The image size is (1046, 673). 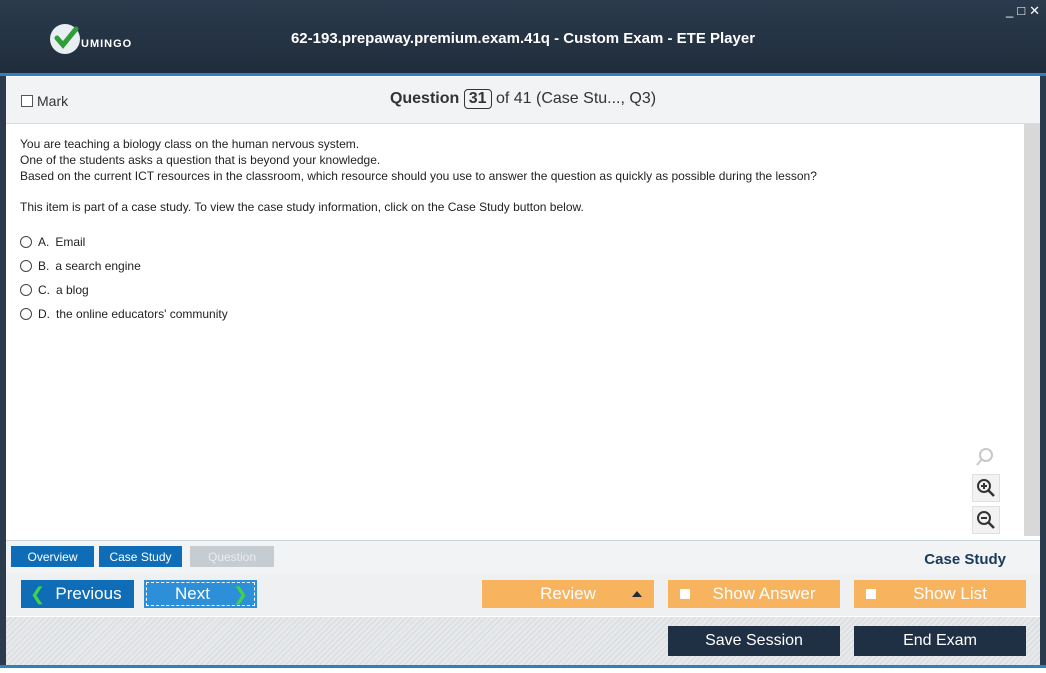 What do you see at coordinates (72, 290) in the screenshot?
I see `option-text: a blog` at bounding box center [72, 290].